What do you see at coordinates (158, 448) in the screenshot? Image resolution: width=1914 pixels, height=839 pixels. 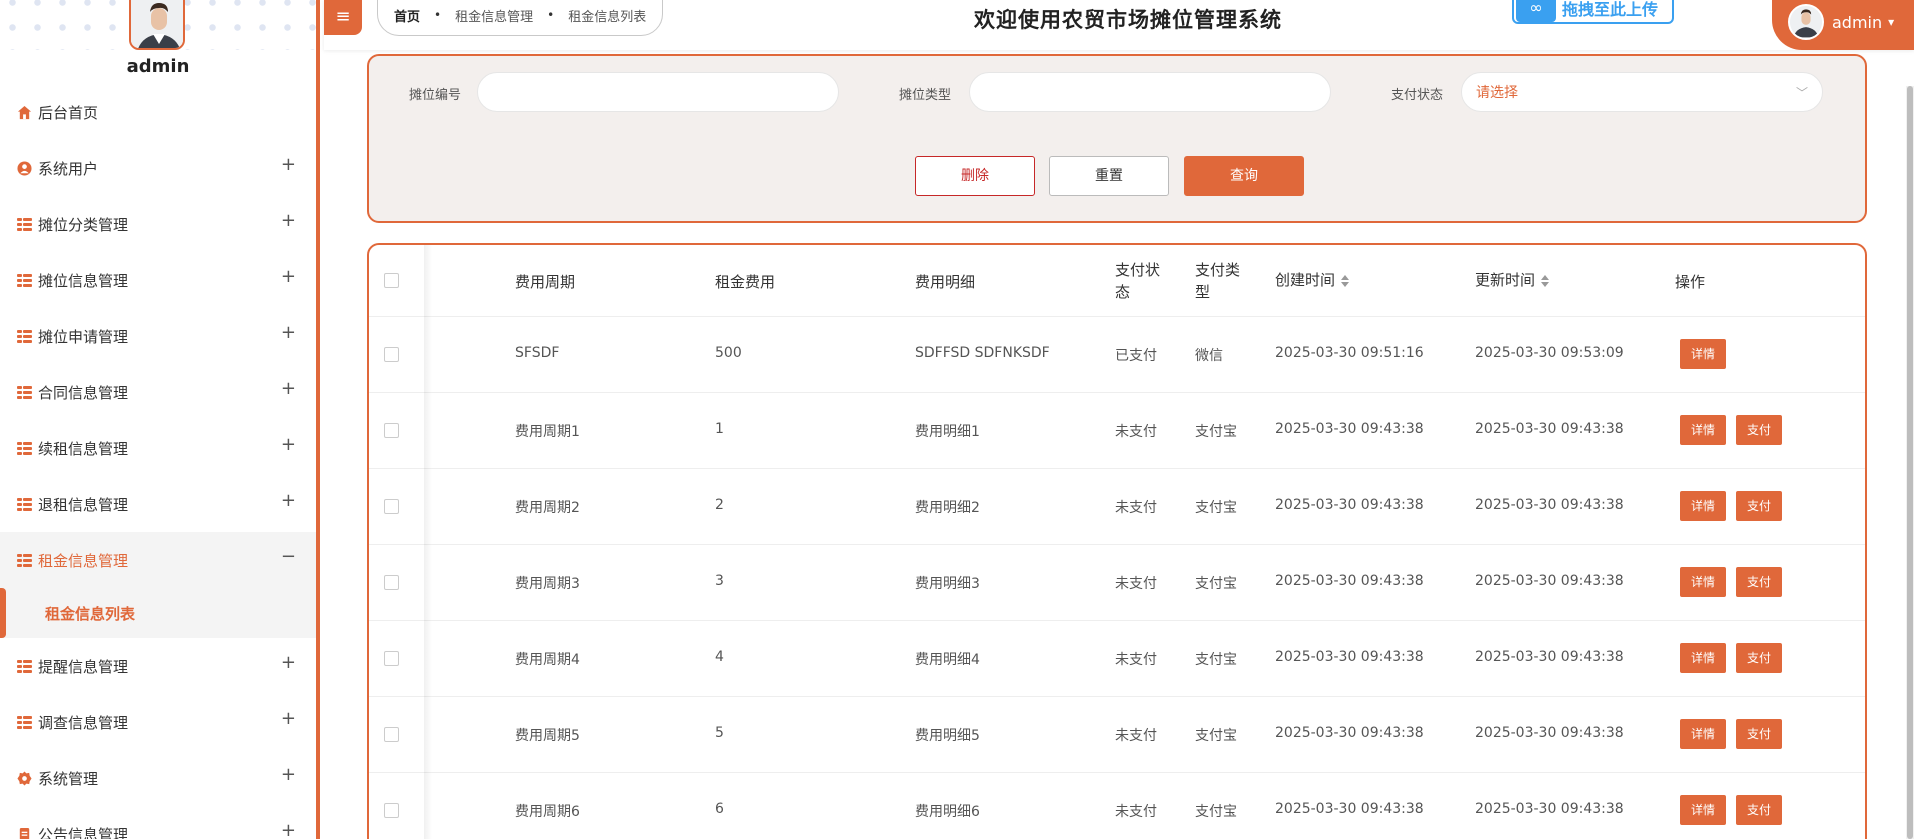 I see `sidebar-item: 续租信息管理 +` at bounding box center [158, 448].